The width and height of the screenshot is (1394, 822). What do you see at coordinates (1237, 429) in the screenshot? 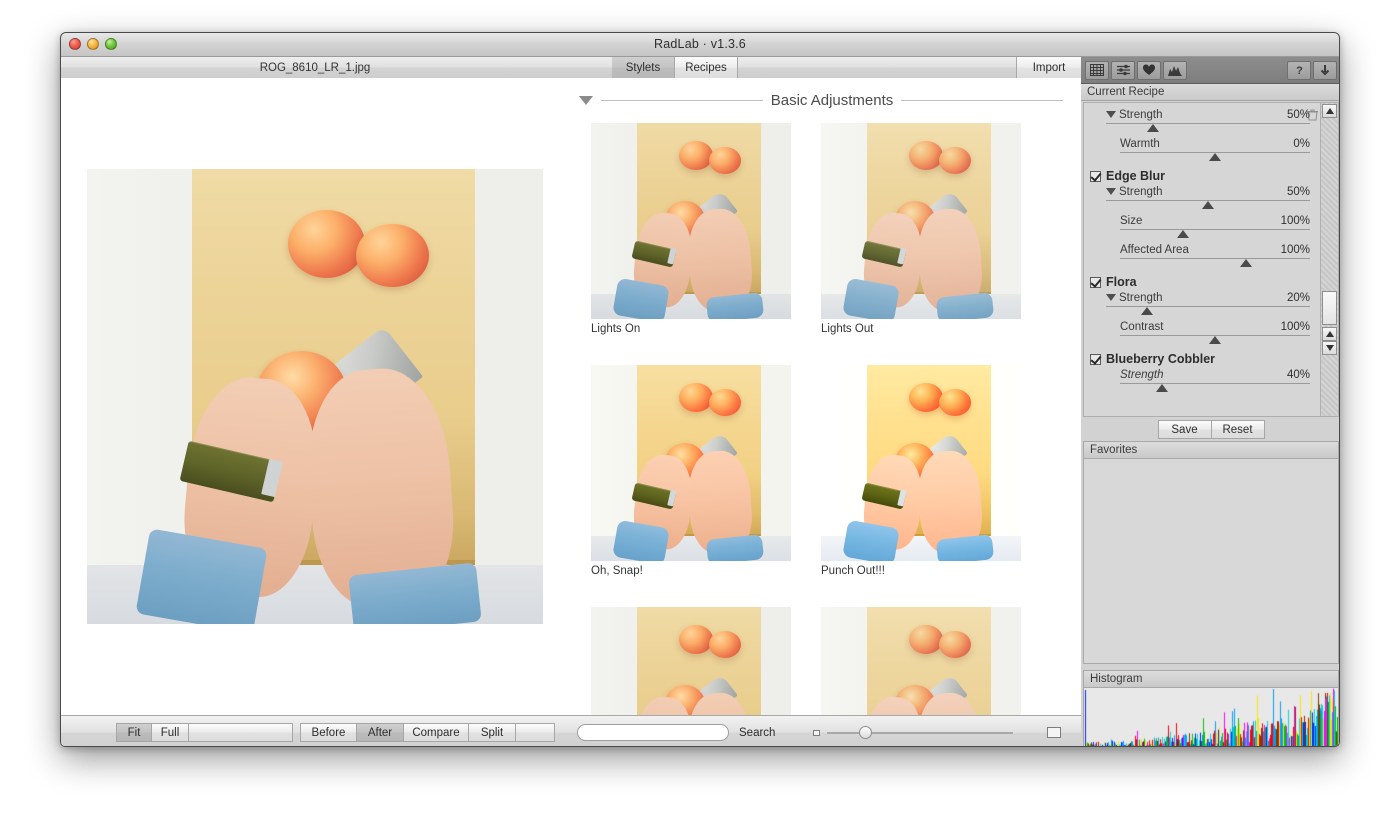
I see `reset-button: Reset` at bounding box center [1237, 429].